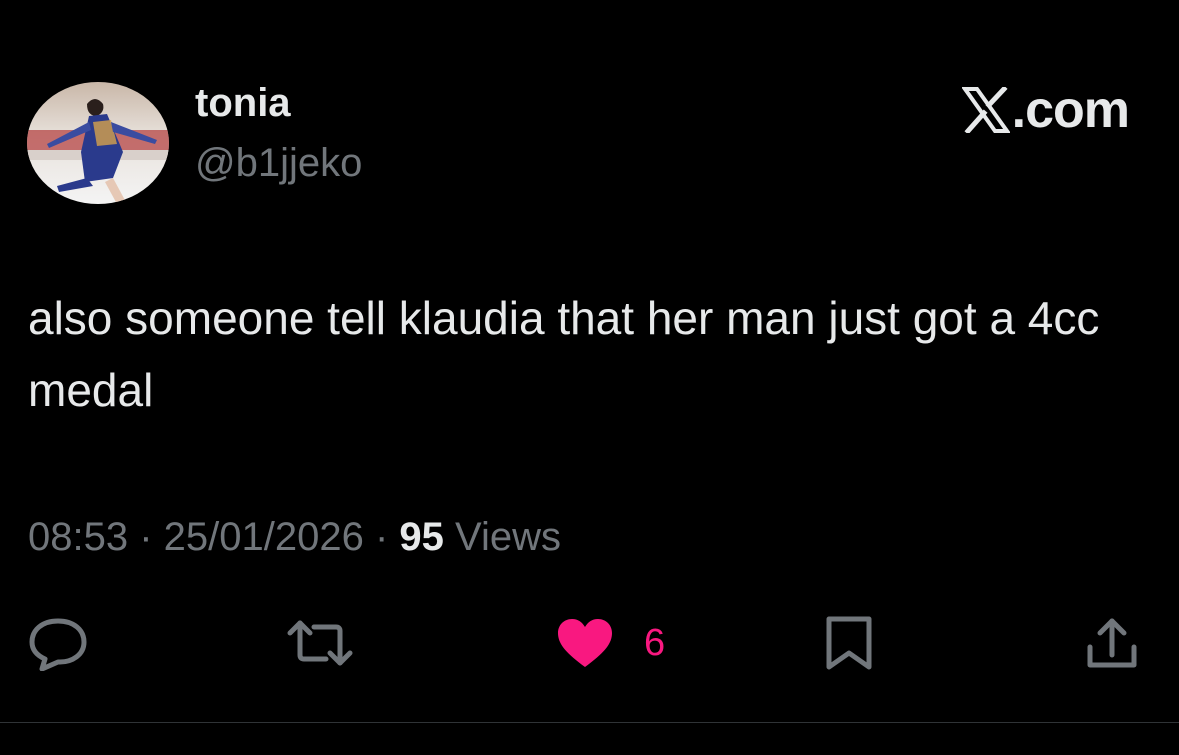 The width and height of the screenshot is (1179, 755). What do you see at coordinates (78, 537) in the screenshot?
I see `tweet-time: 08:53` at bounding box center [78, 537].